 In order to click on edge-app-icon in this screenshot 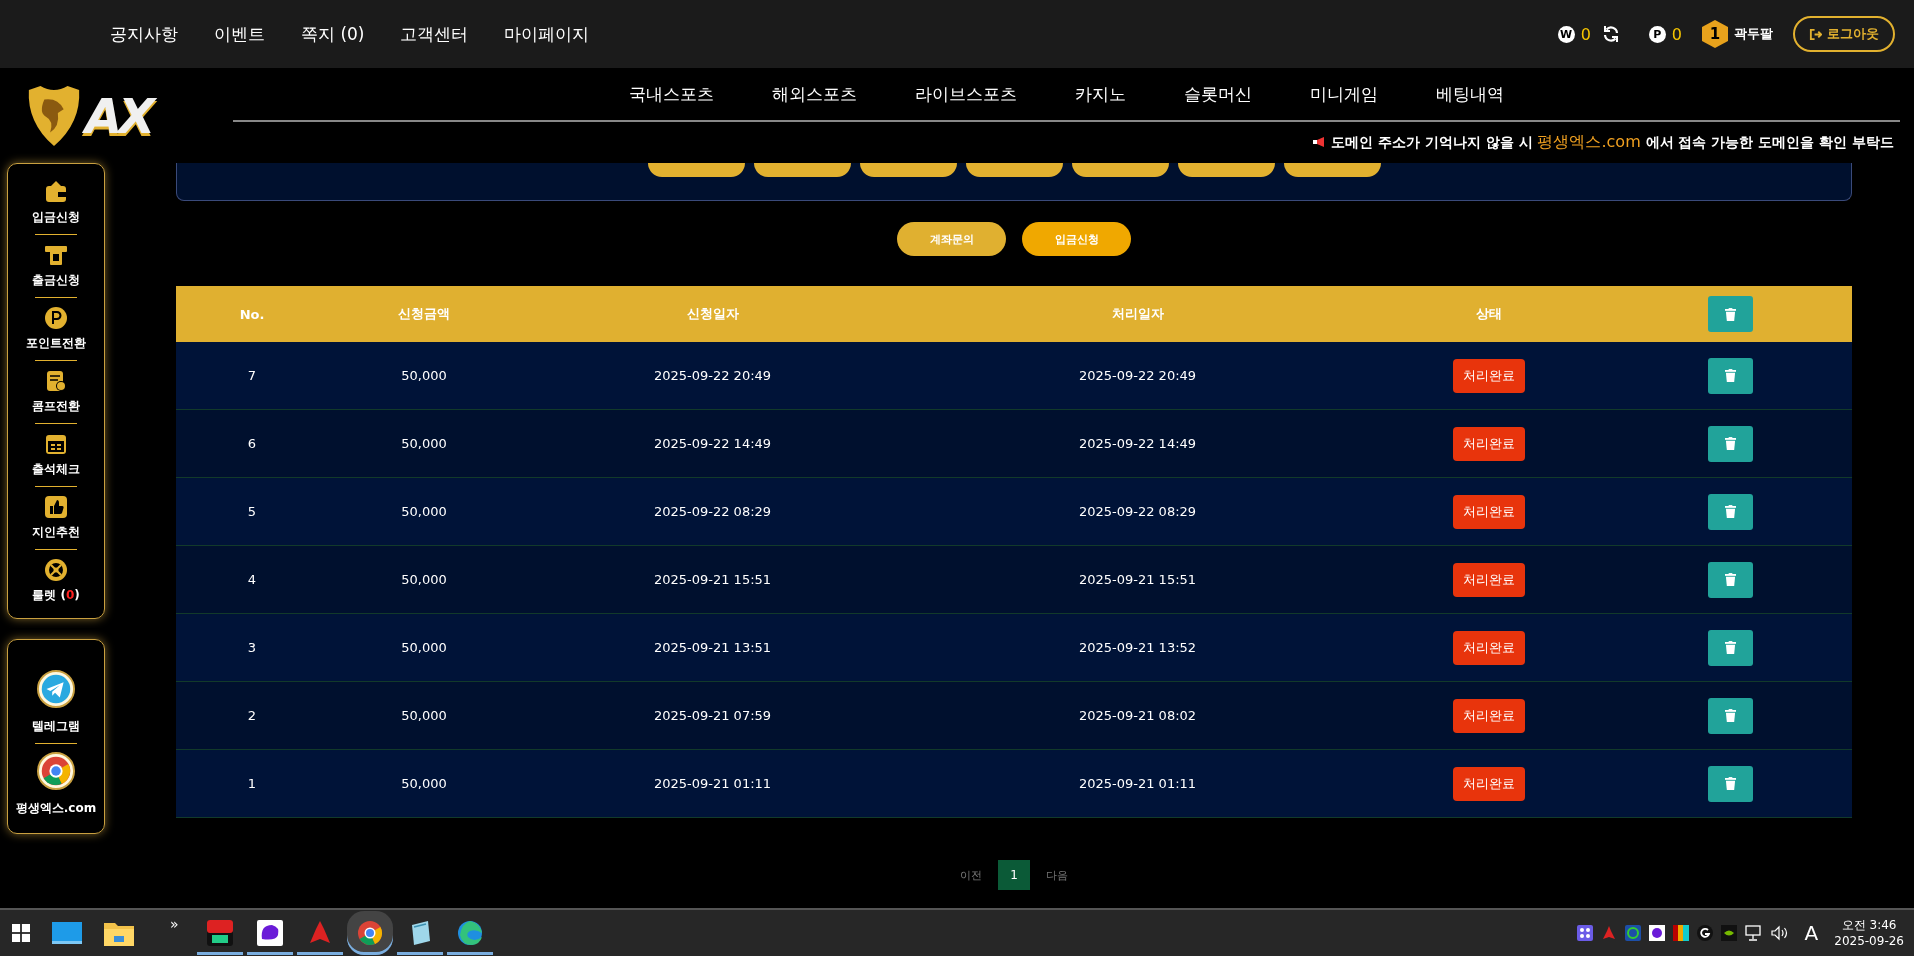, I will do `click(469, 933)`.